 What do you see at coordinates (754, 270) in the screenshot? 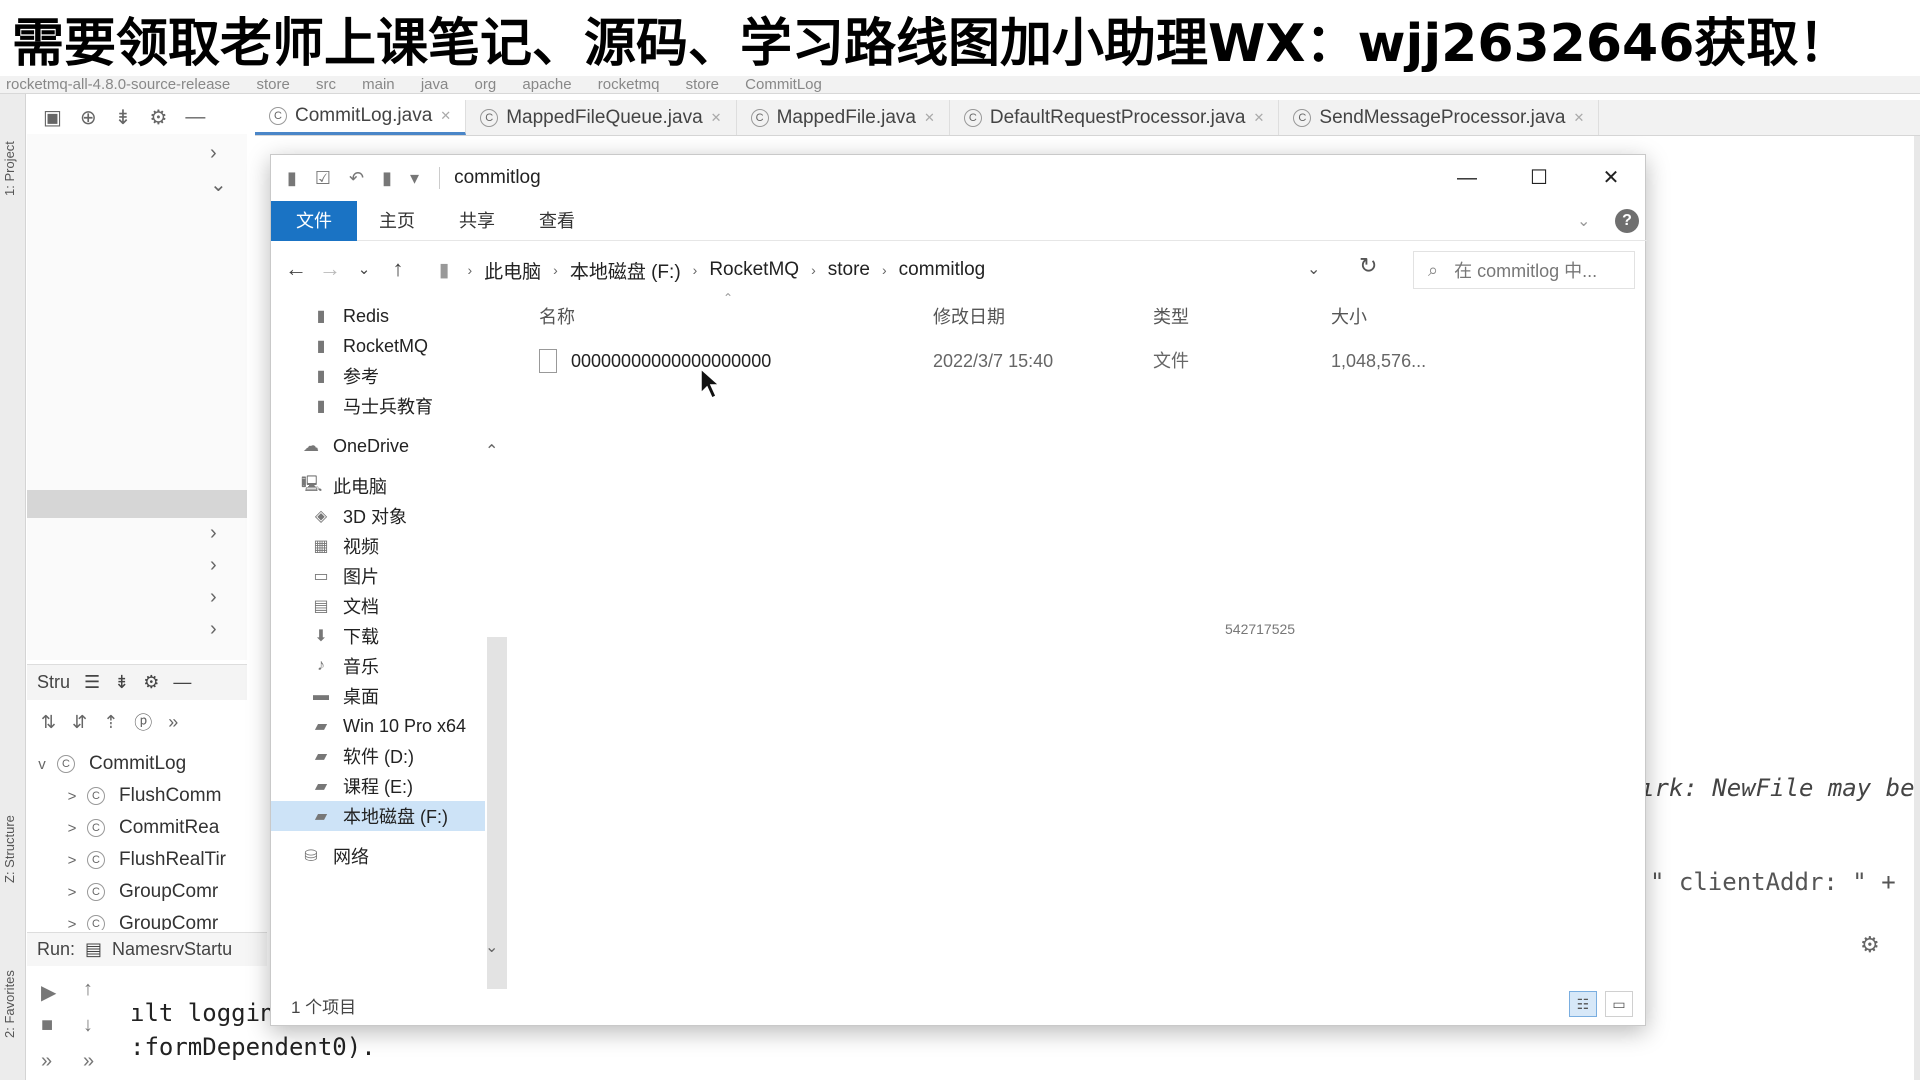
I see `address-segment: RocketMQ` at bounding box center [754, 270].